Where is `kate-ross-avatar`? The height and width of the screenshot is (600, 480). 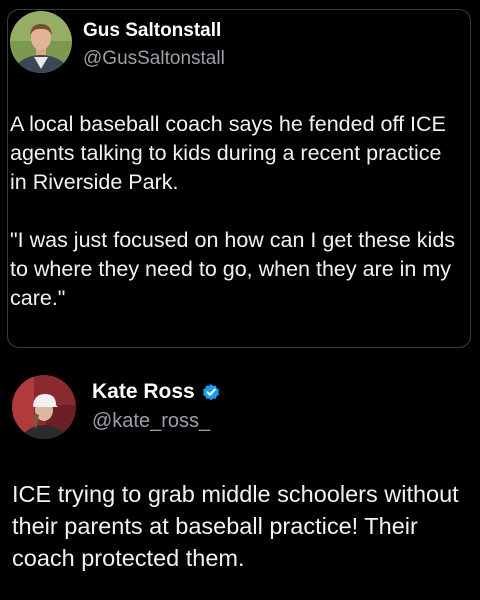 kate-ross-avatar is located at coordinates (44, 407).